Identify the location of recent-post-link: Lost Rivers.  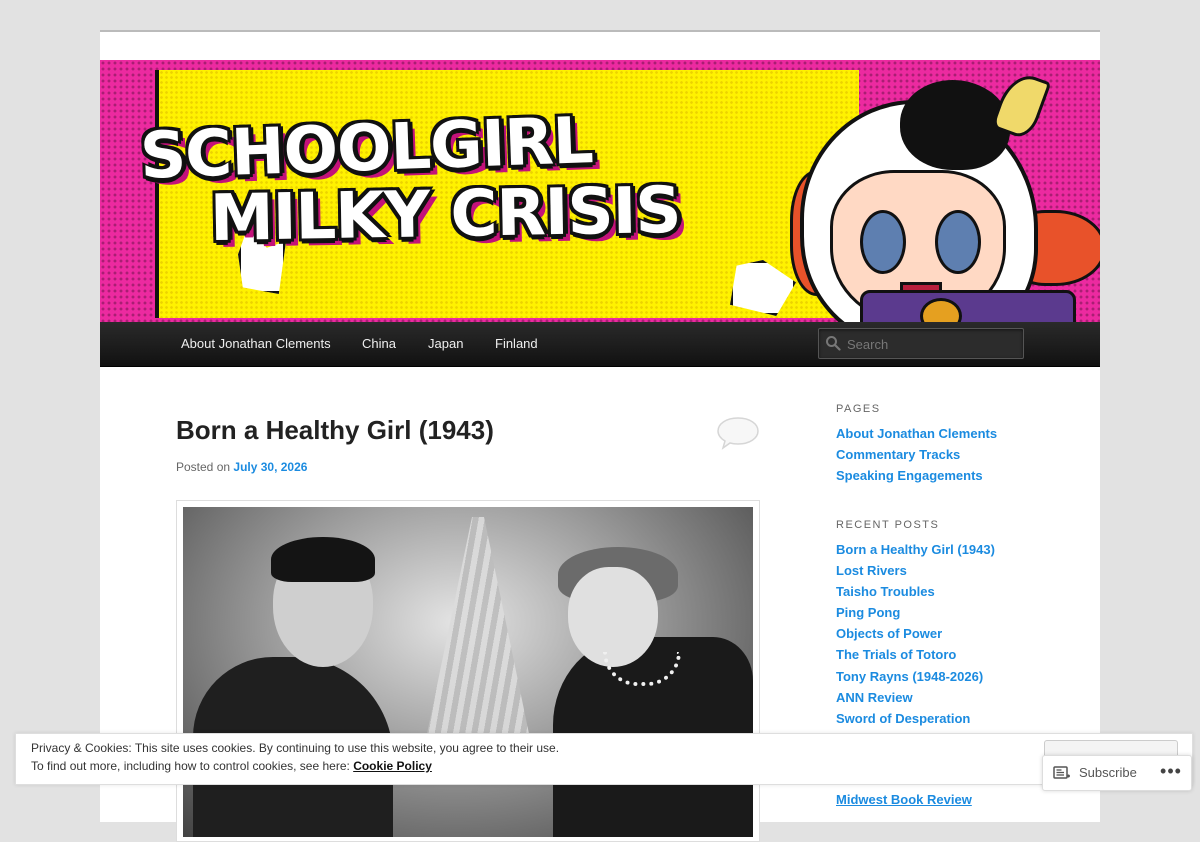
(871, 570).